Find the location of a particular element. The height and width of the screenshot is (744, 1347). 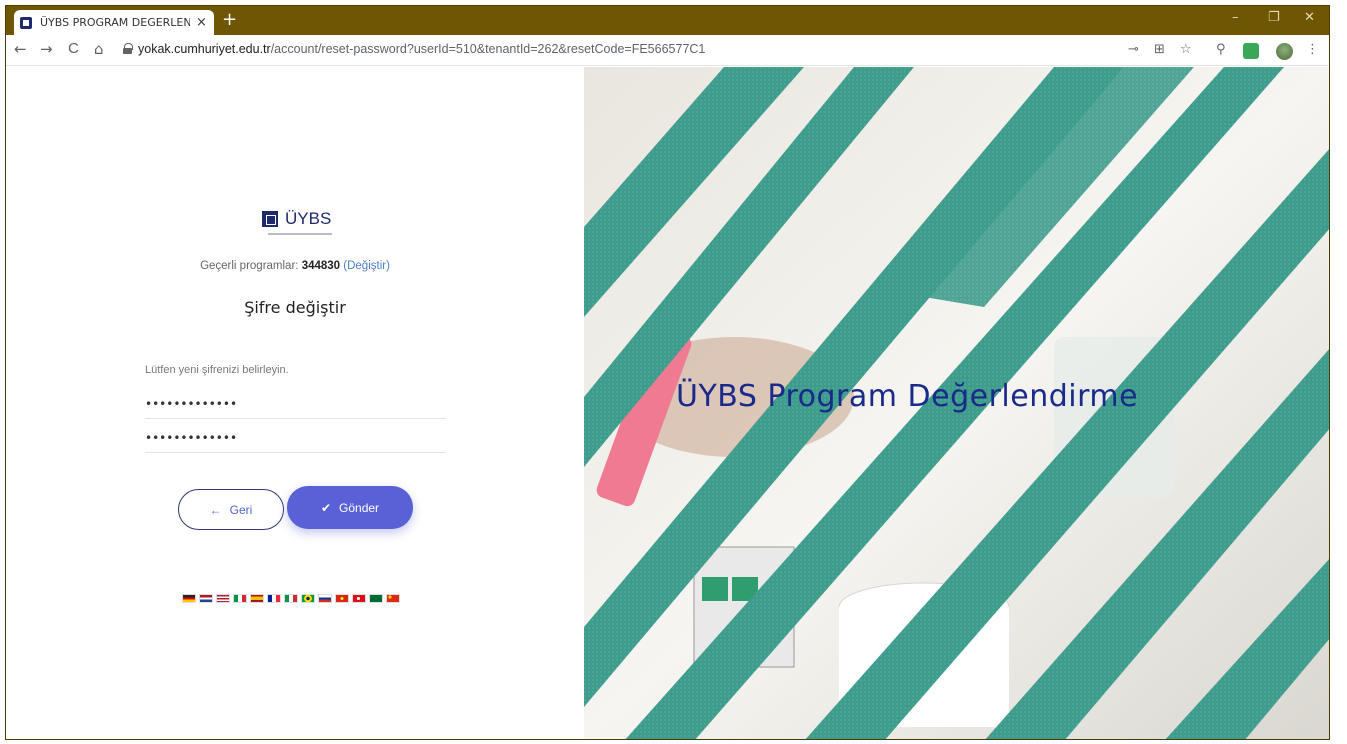

tab-close-icon: × is located at coordinates (201, 22).